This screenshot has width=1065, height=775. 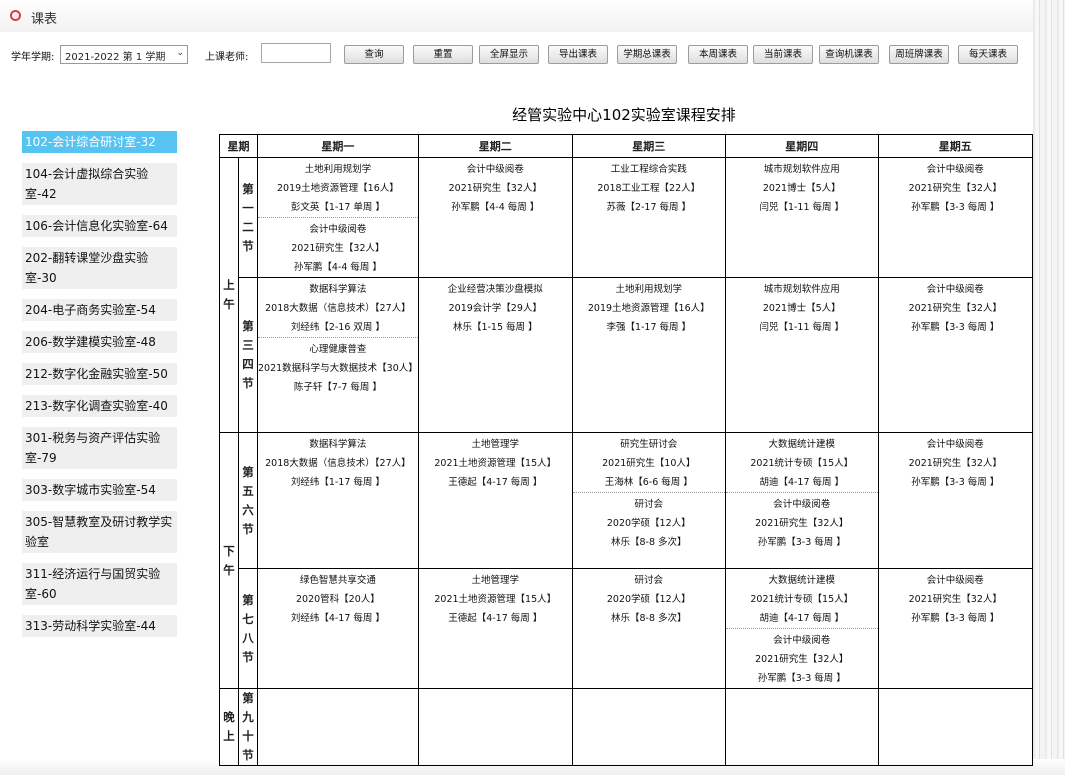 I want to click on schedule-header-row: 星期 星期一 星期二 星期三 星期四 星期五, so click(x=626, y=146).